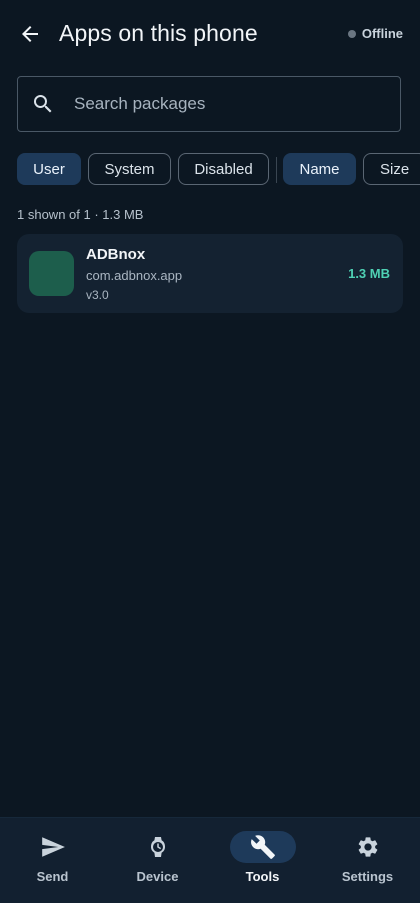 This screenshot has height=903, width=420. I want to click on app-icon, so click(51, 273).